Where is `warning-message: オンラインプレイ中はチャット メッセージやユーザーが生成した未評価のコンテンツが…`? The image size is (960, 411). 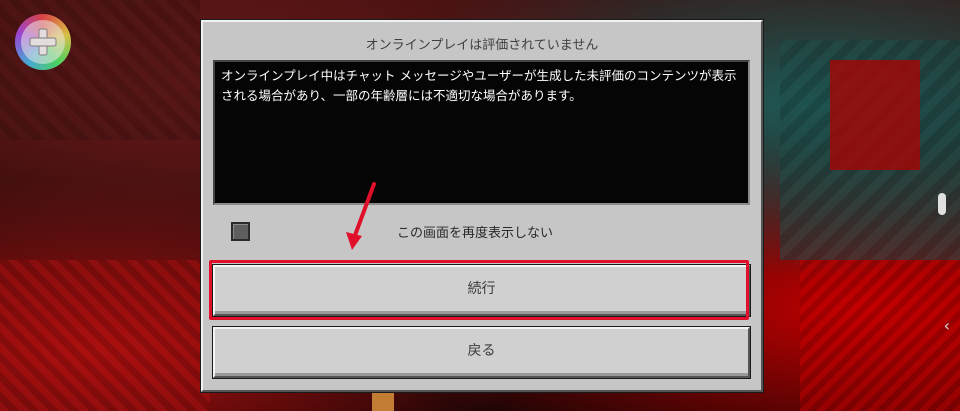 warning-message: オンラインプレイ中はチャット メッセージやユーザーが生成した未評価のコンテンツが… is located at coordinates (479, 85).